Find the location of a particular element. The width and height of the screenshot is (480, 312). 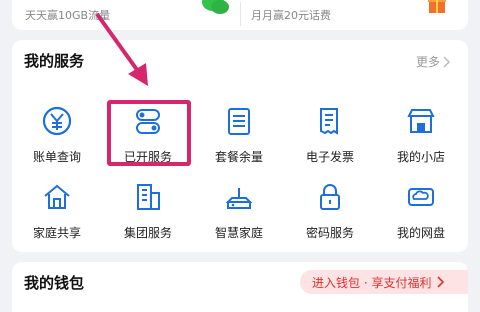

highlight-box is located at coordinates (149, 133).